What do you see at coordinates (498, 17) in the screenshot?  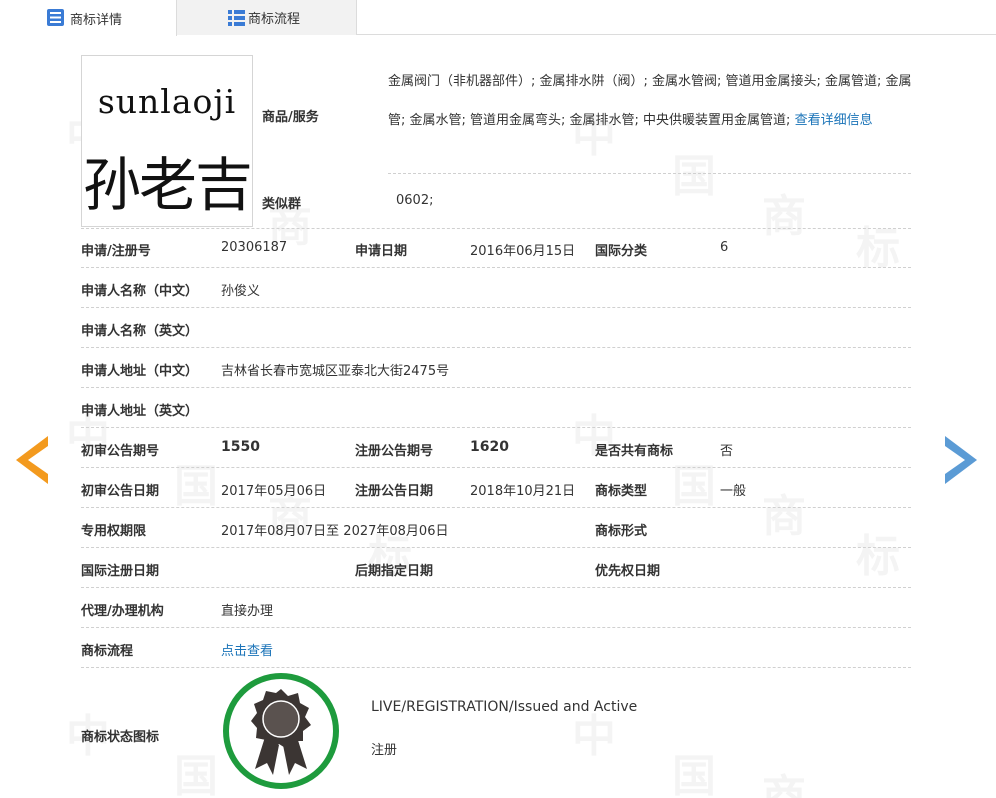 I see `tab-bar: 商标详情 商标流程` at bounding box center [498, 17].